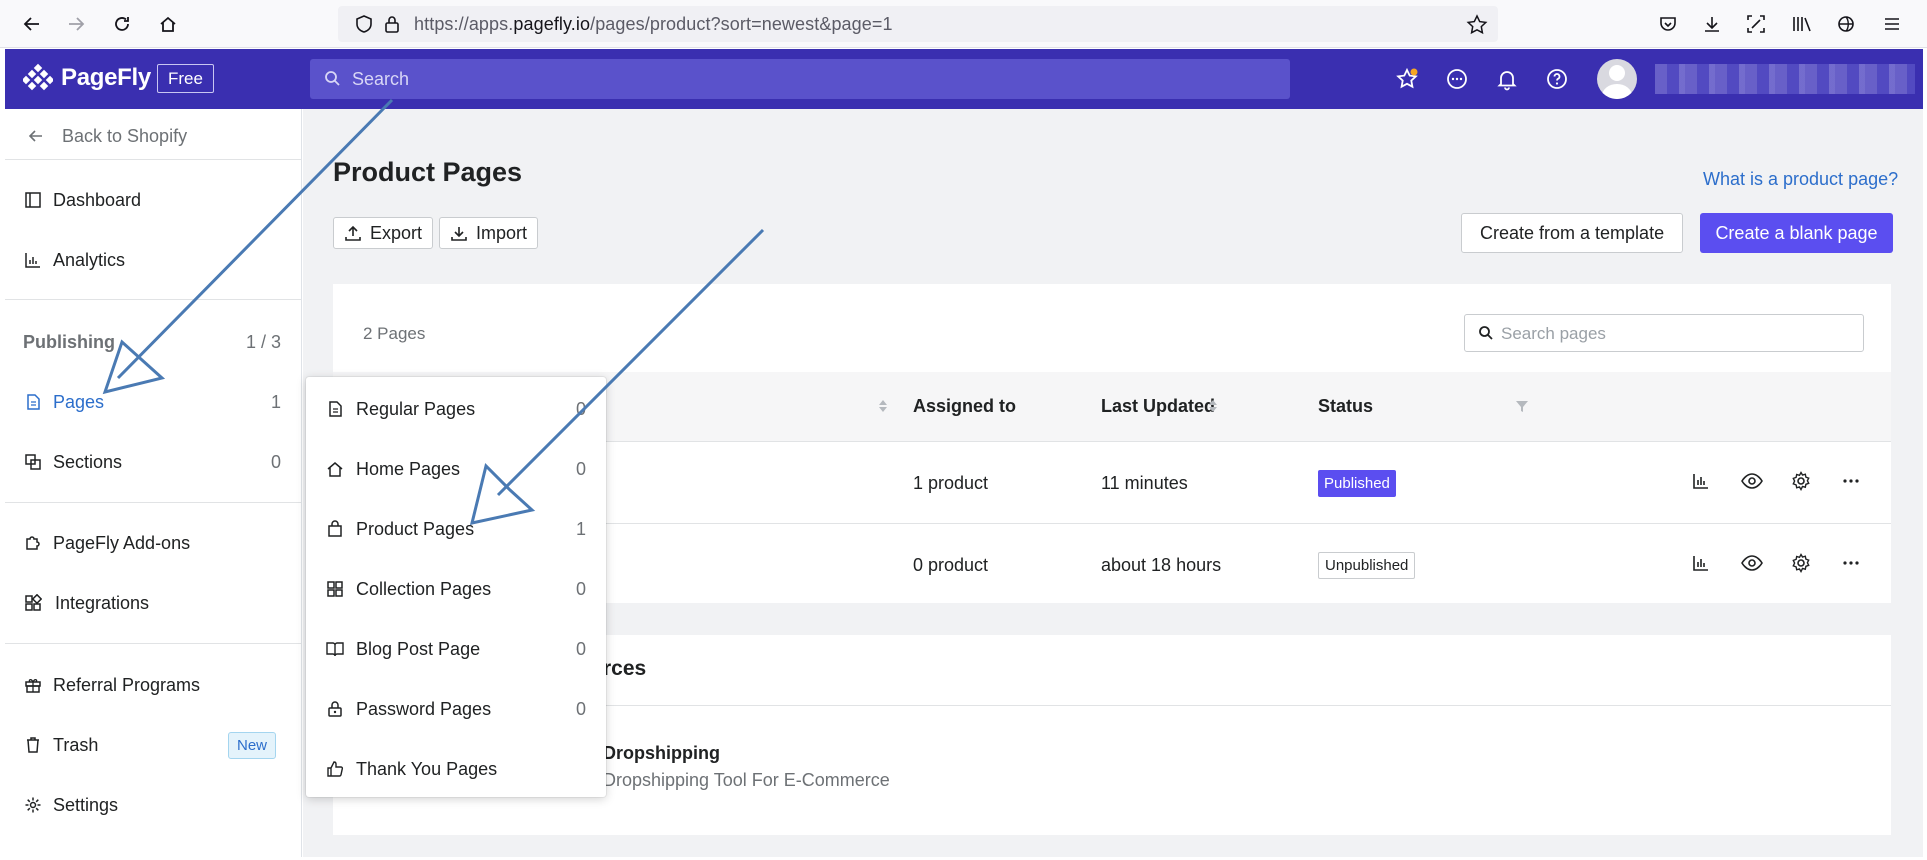 The width and height of the screenshot is (1927, 860). I want to click on pocket-icon, so click(1668, 24).